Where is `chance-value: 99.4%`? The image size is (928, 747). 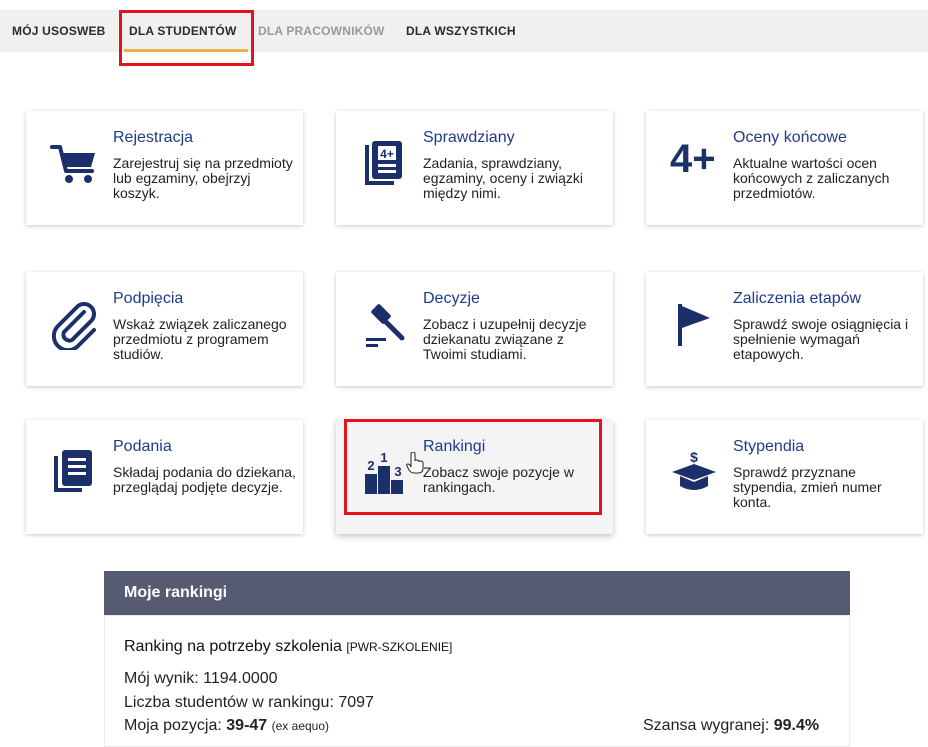
chance-value: 99.4% is located at coordinates (796, 725).